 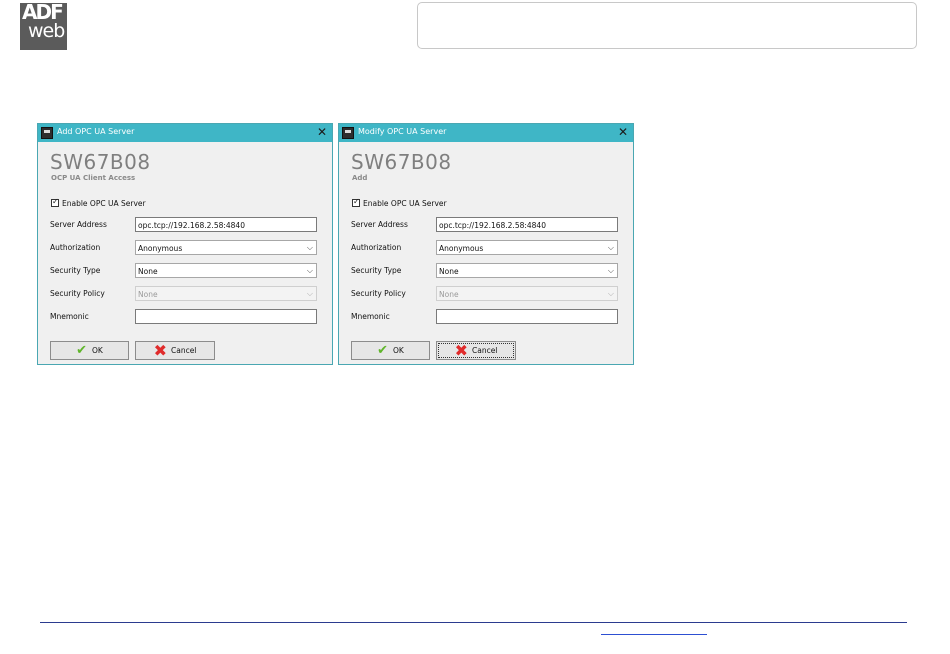 I want to click on dialog-titlebar: Modify OPC UA Server ✕, so click(x=486, y=133).